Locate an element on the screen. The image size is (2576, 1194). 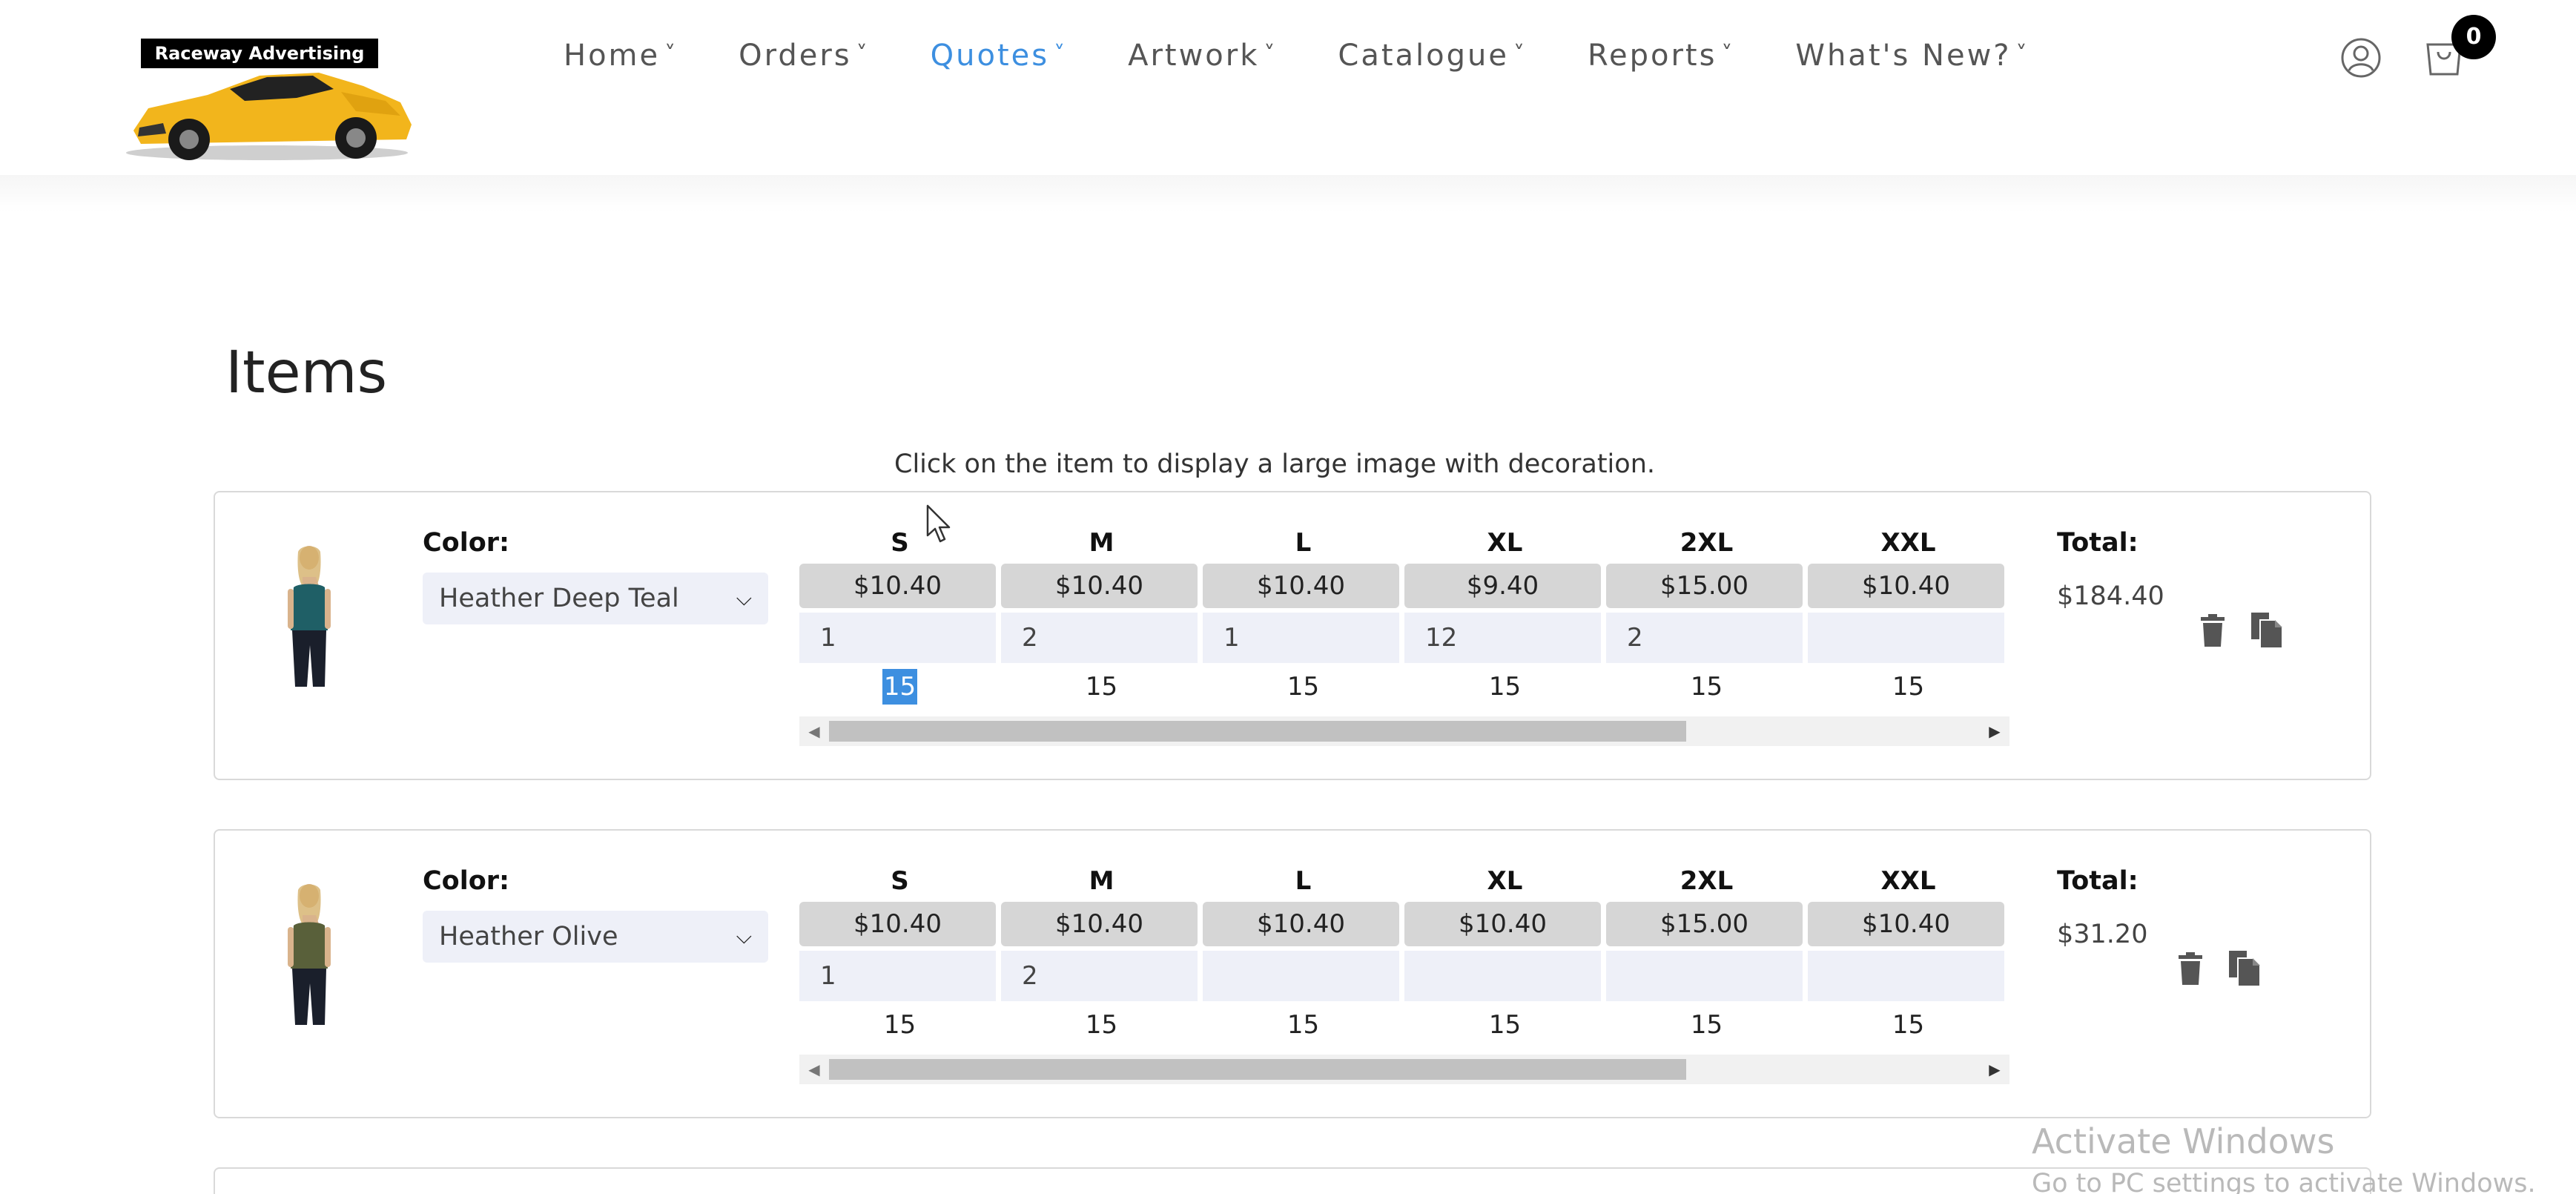
nav-artwork: Artwork ˅ is located at coordinates (1202, 56).